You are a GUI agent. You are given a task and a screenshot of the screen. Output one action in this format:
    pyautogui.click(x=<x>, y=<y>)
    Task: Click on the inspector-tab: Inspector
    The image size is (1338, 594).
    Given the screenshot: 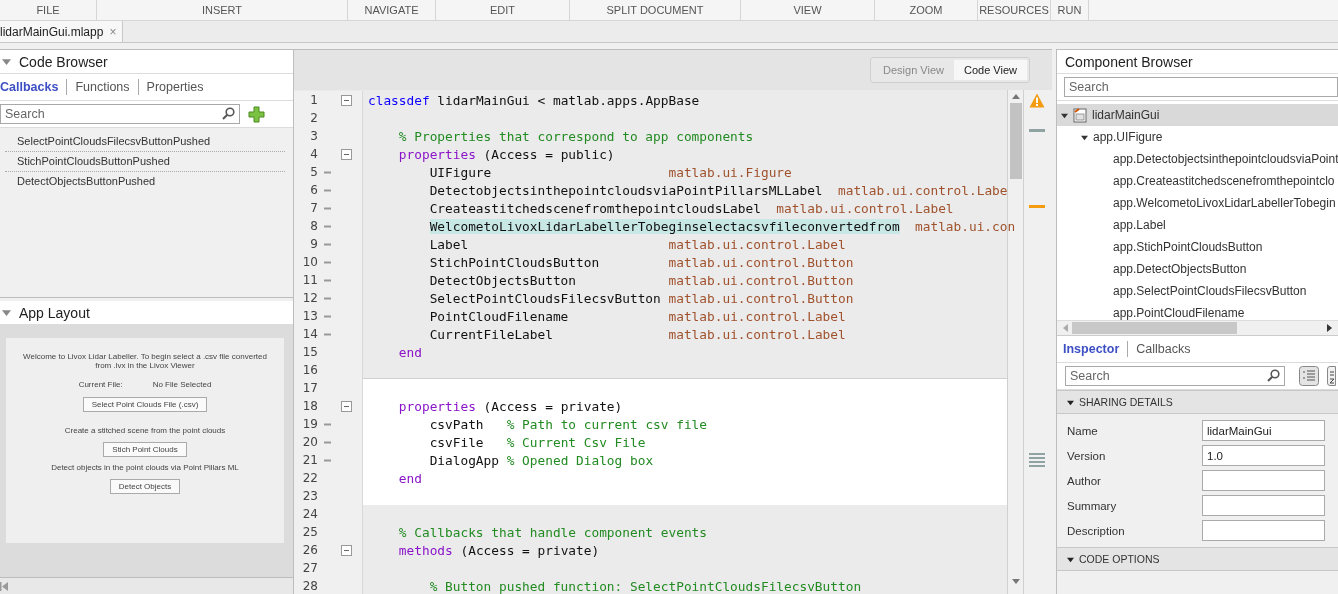 What is the action you would take?
    pyautogui.click(x=1095, y=349)
    